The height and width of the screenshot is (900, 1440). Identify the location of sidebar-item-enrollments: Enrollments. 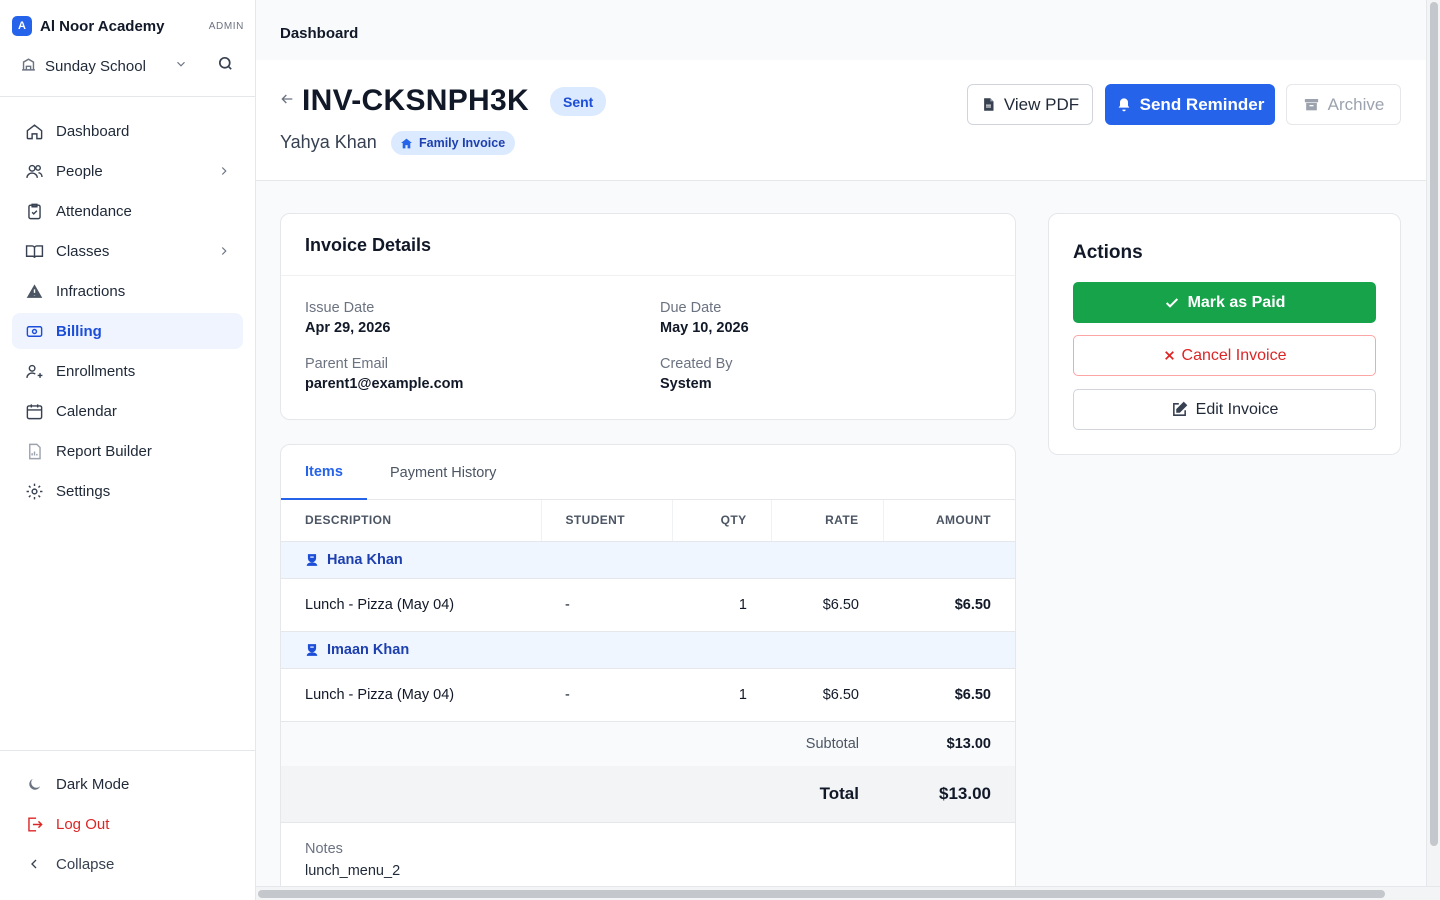
(127, 371).